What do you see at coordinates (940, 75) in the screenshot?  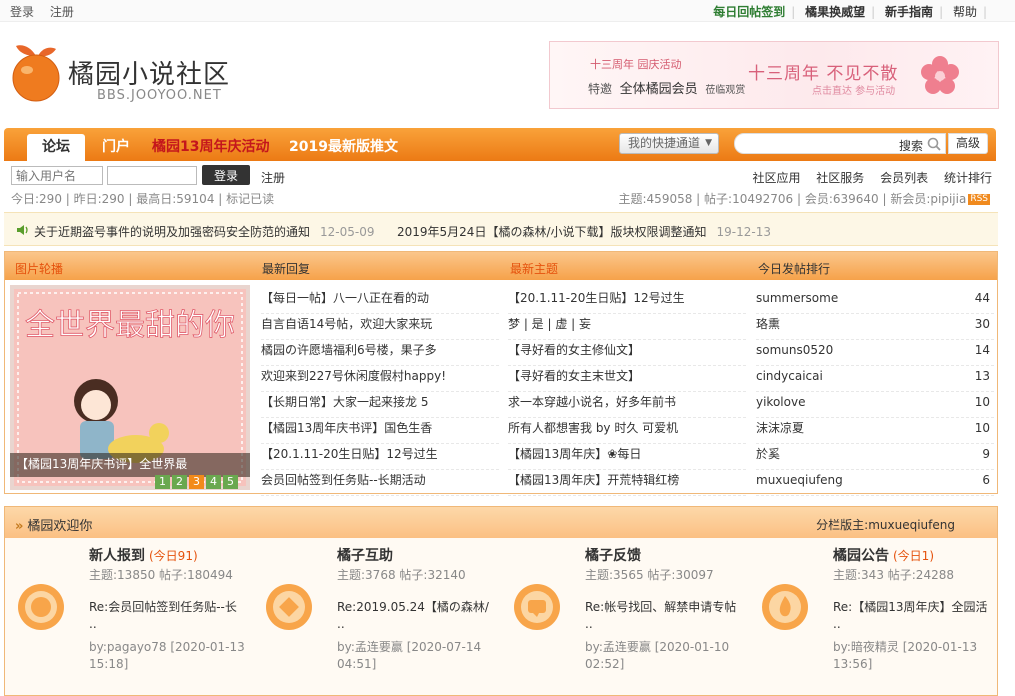 I see `flower-icon` at bounding box center [940, 75].